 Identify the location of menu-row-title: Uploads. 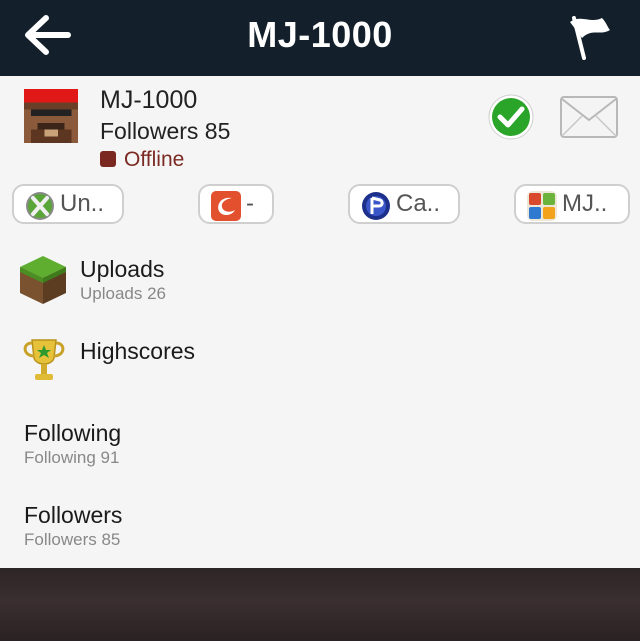
(122, 269).